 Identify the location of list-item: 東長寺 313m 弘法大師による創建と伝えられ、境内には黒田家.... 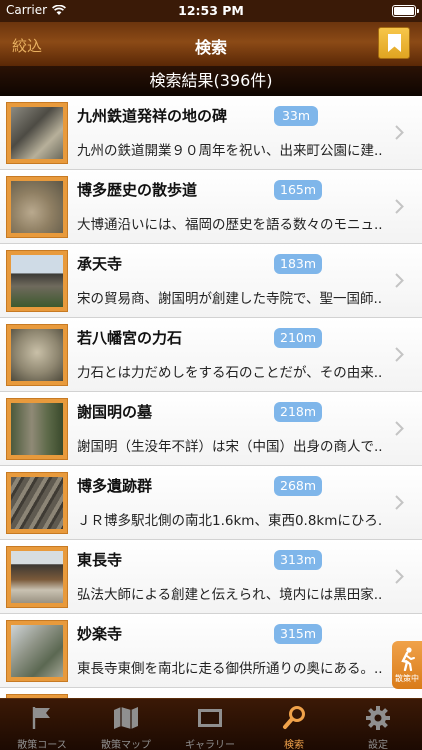
(211, 577).